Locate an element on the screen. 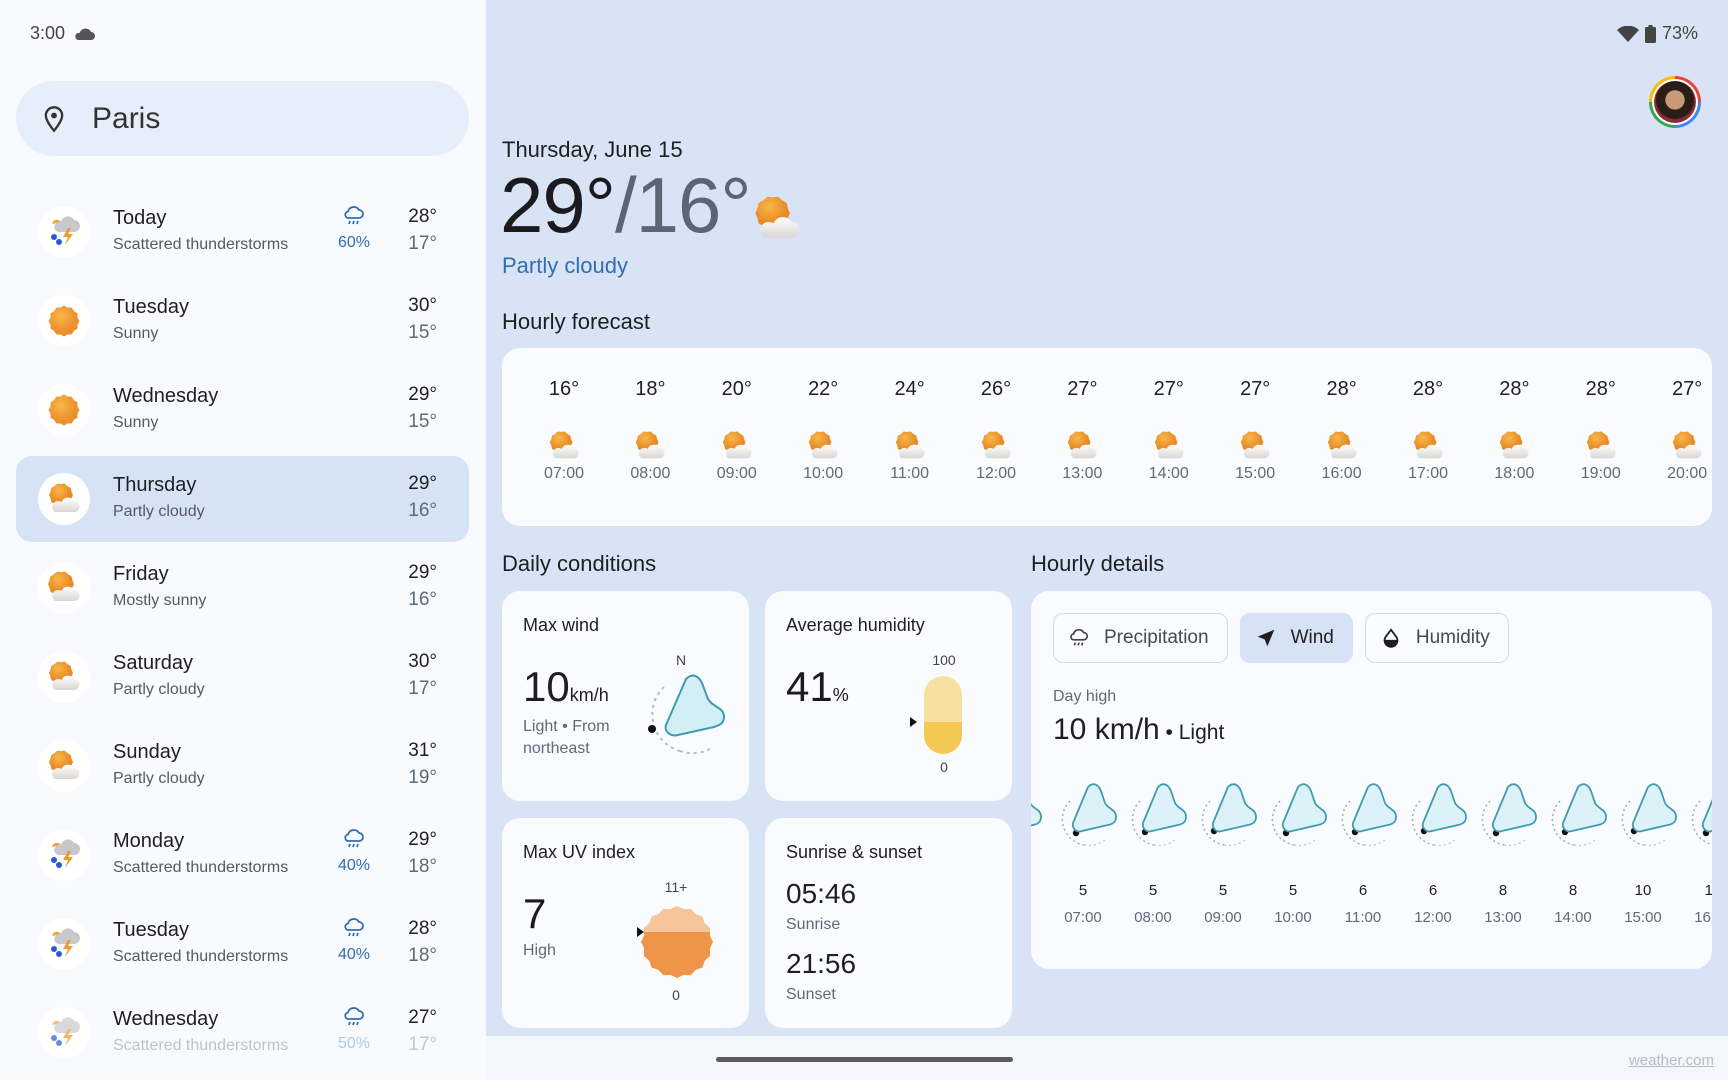  max-wind-card: Max wind 10km/h Light • From northeast N is located at coordinates (625, 696).